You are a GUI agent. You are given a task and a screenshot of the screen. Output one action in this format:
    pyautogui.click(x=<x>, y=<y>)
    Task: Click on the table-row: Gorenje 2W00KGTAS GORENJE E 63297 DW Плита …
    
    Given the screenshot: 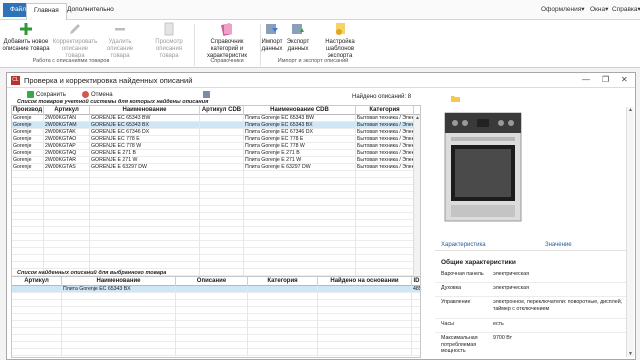 What is the action you would take?
    pyautogui.click(x=216, y=167)
    